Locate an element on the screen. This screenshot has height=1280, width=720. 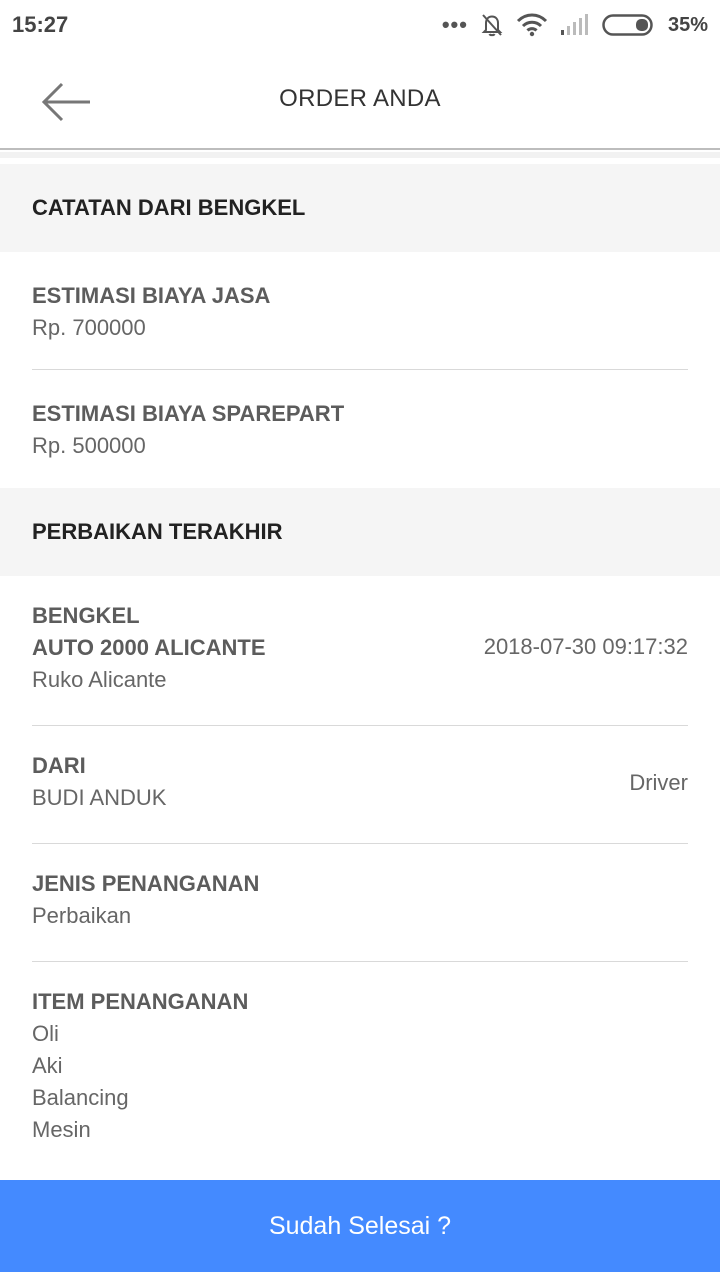
item-label: ITEM PENANGANAN is located at coordinates (140, 1001).